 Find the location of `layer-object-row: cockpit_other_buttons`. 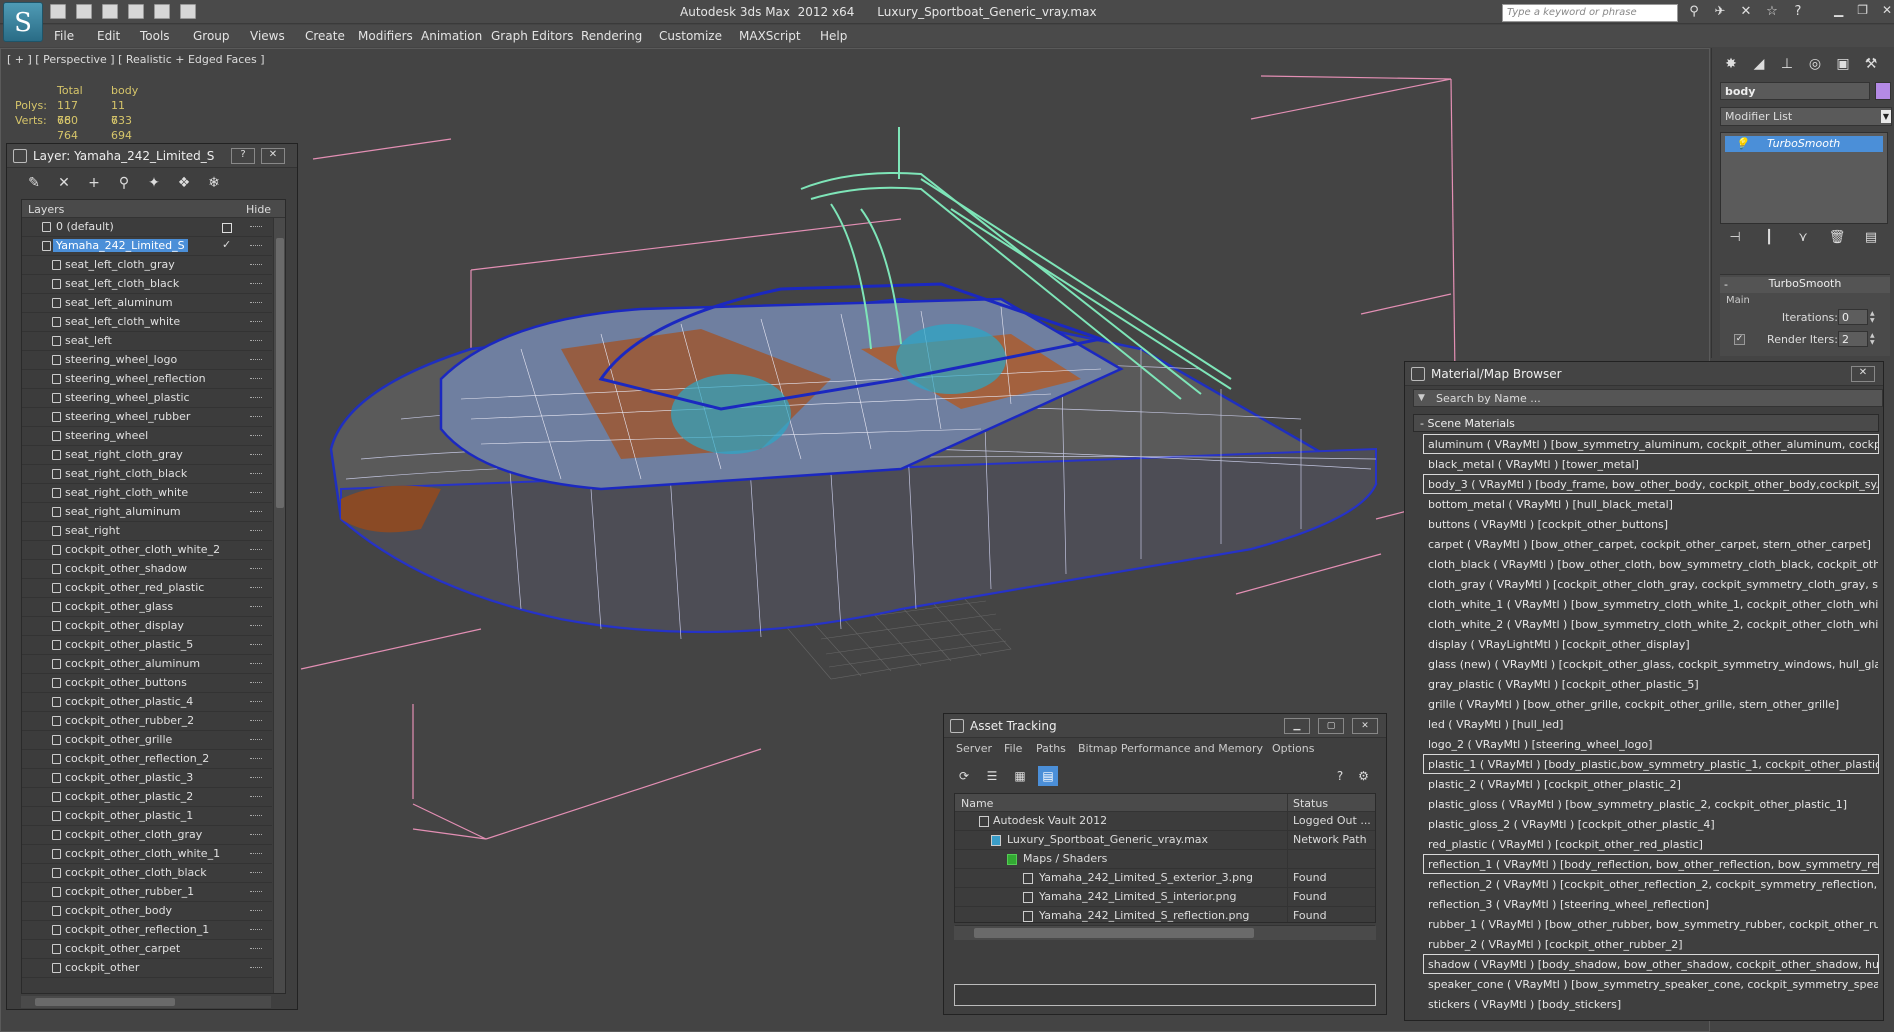

layer-object-row: cockpit_other_buttons is located at coordinates (147, 683).